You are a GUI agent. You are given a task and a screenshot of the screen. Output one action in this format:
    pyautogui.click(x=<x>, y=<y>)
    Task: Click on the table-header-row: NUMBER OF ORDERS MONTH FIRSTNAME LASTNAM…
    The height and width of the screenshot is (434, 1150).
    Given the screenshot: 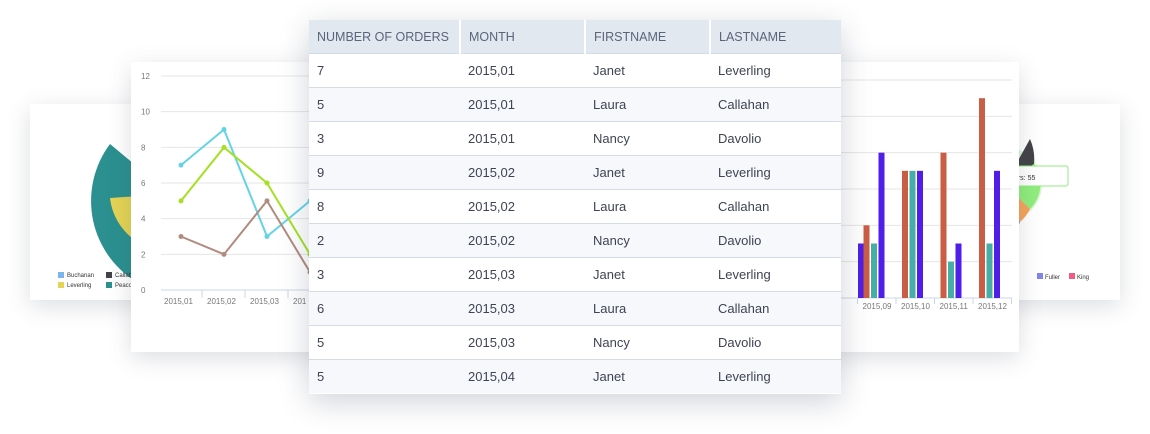 What is the action you would take?
    pyautogui.click(x=575, y=37)
    